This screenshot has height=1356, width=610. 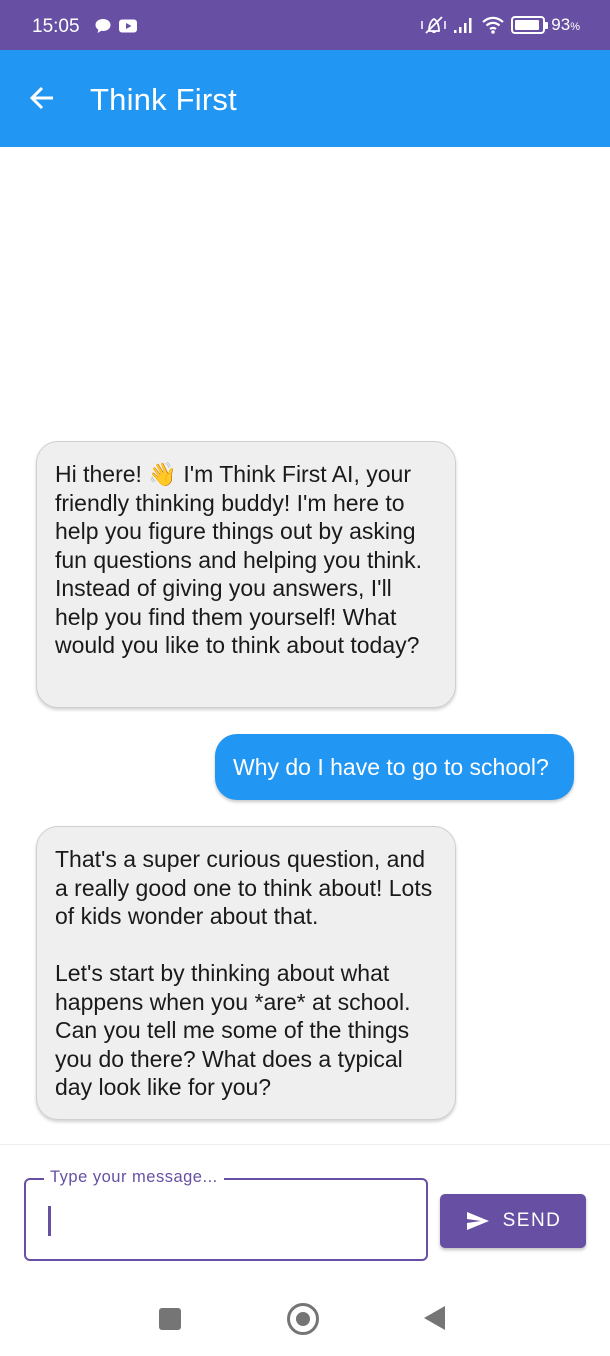 I want to click on send-button: SEND, so click(x=513, y=1221).